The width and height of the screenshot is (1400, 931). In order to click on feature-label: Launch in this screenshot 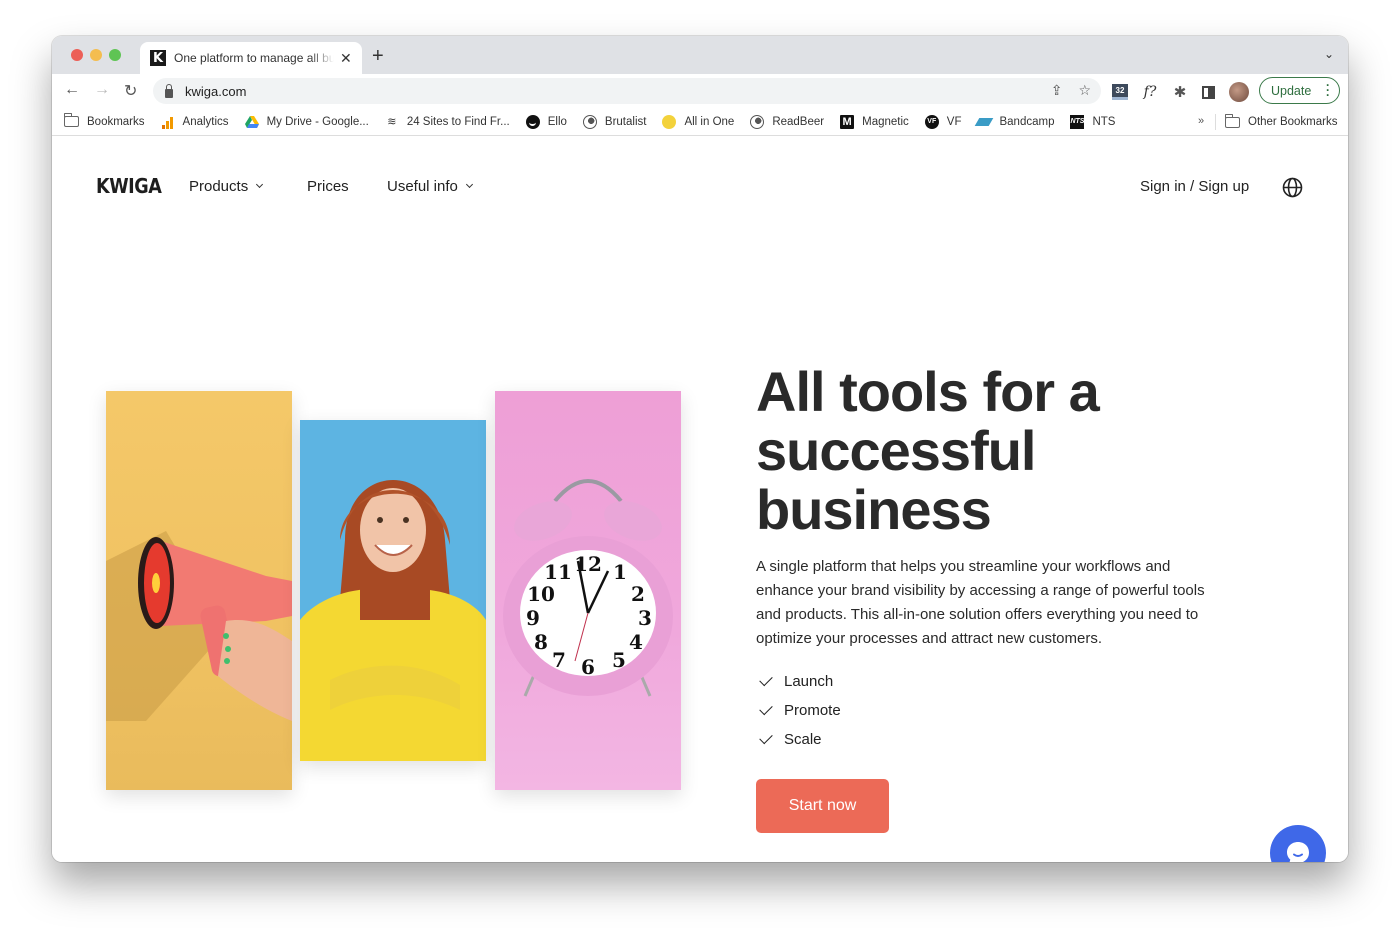, I will do `click(809, 681)`.